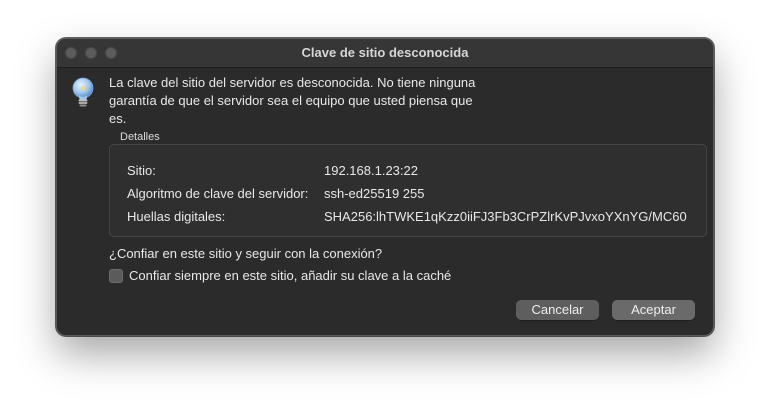 Image resolution: width=769 pixels, height=409 pixels. What do you see at coordinates (218, 193) in the screenshot?
I see `key-algorithm-label: Algoritmo de clave del servidor:` at bounding box center [218, 193].